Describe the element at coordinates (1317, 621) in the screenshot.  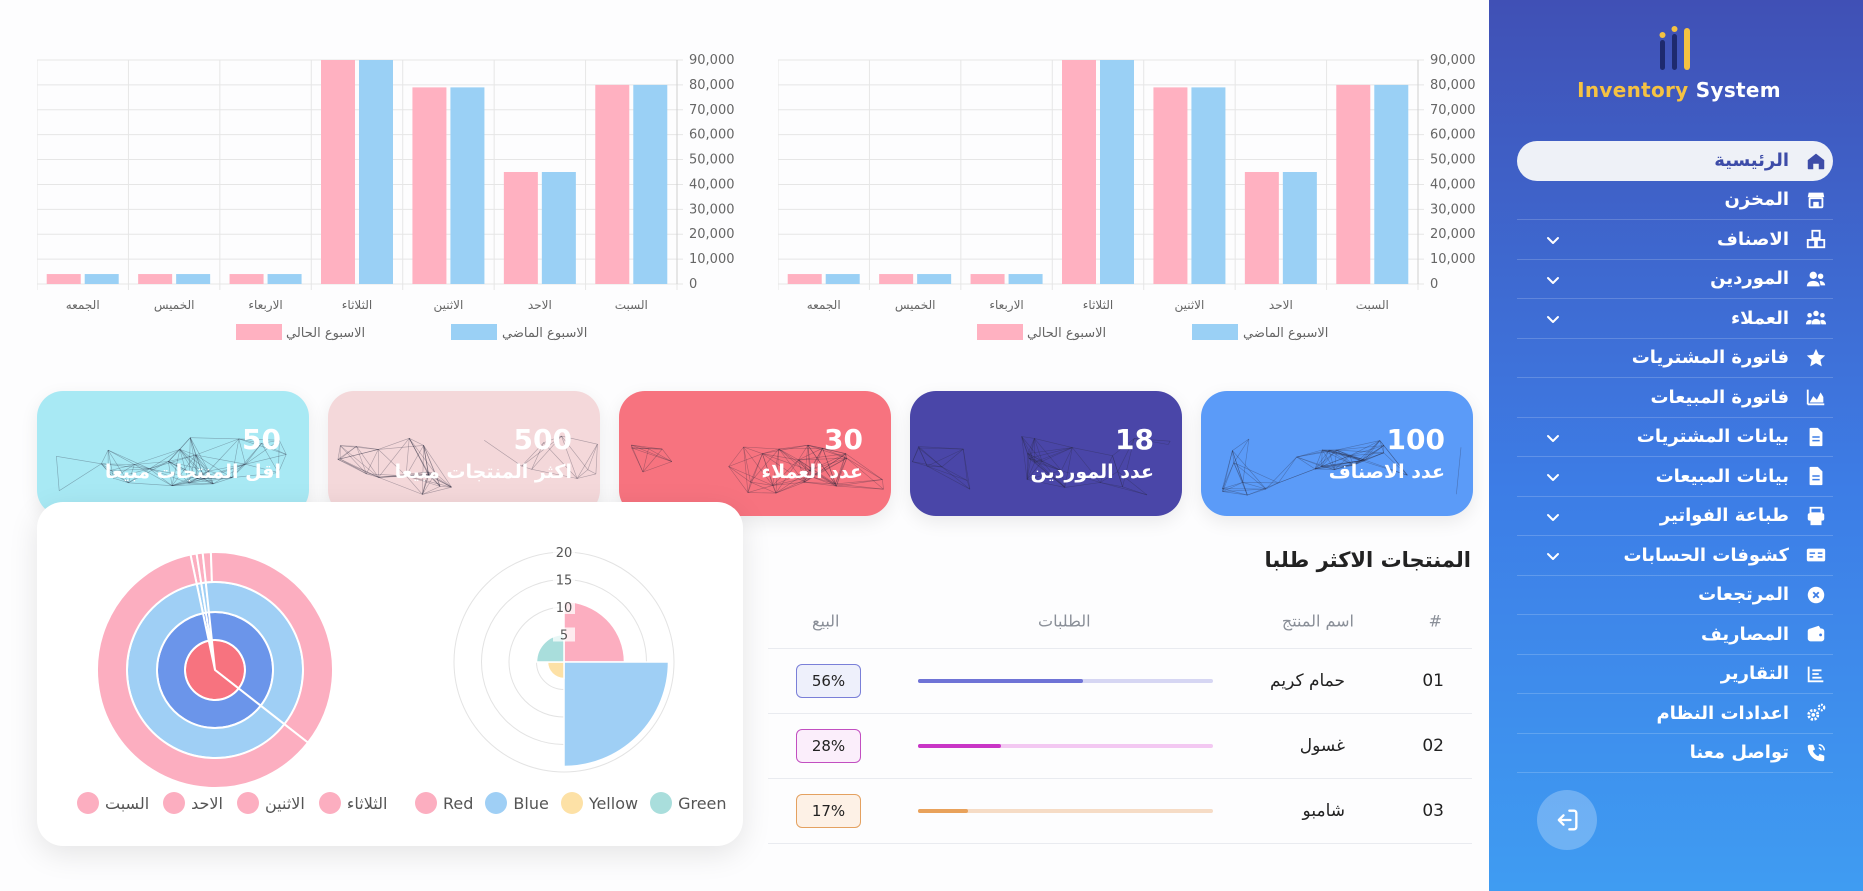
I see `header-name: اسم المنتج` at that location.